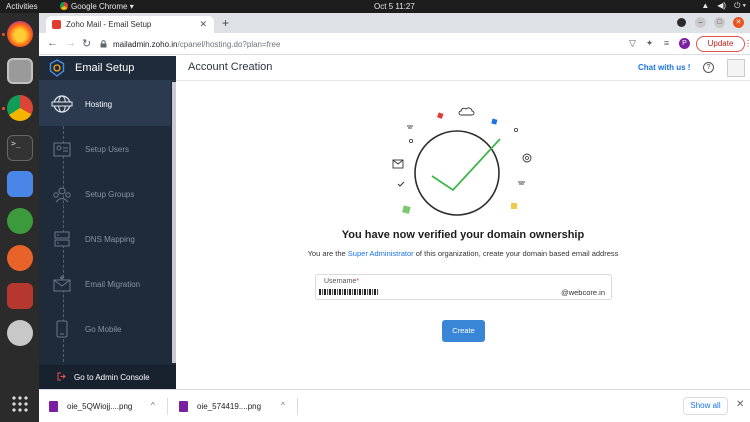 The height and width of the screenshot is (422, 750). What do you see at coordinates (203, 24) in the screenshot?
I see `close-tab-icon: ✕` at bounding box center [203, 24].